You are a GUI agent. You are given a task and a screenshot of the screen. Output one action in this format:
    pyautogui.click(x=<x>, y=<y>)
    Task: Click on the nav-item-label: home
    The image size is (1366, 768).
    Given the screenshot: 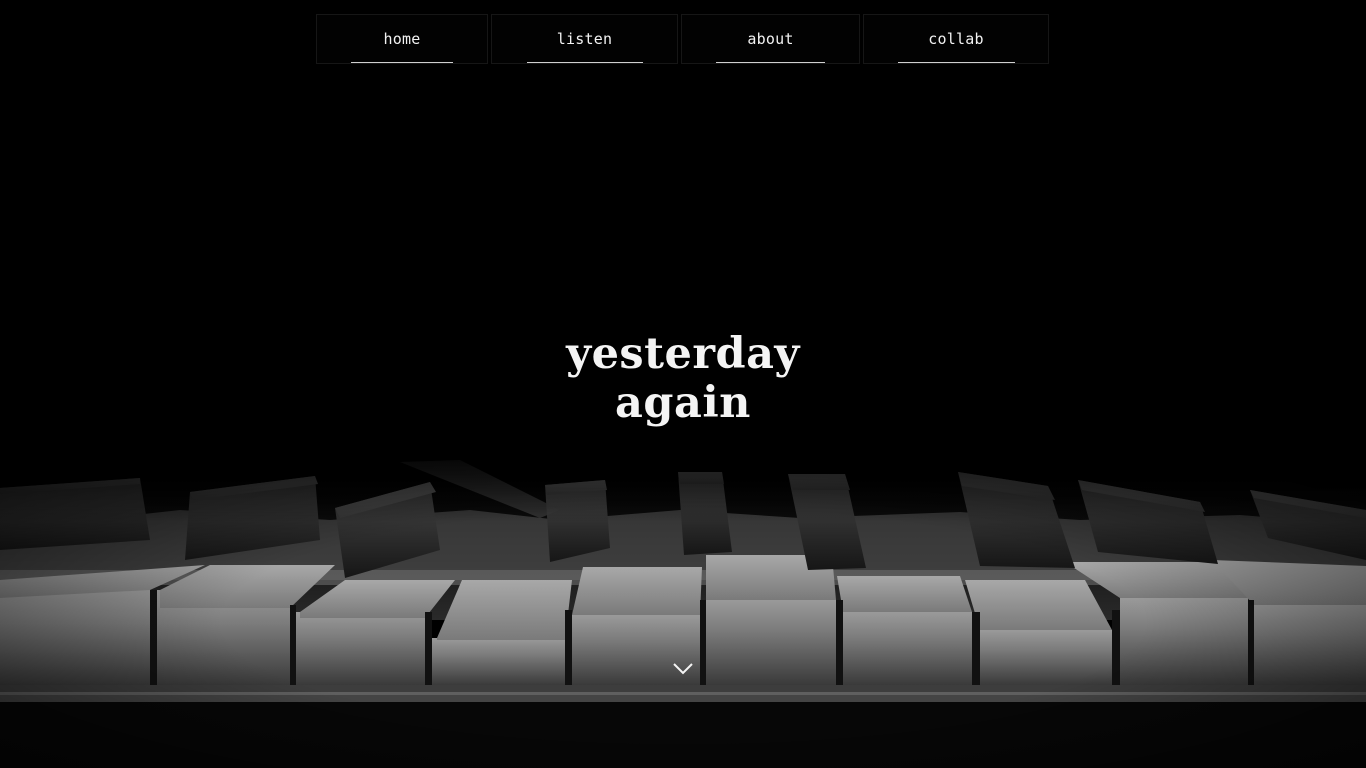 What is the action you would take?
    pyautogui.click(x=402, y=39)
    